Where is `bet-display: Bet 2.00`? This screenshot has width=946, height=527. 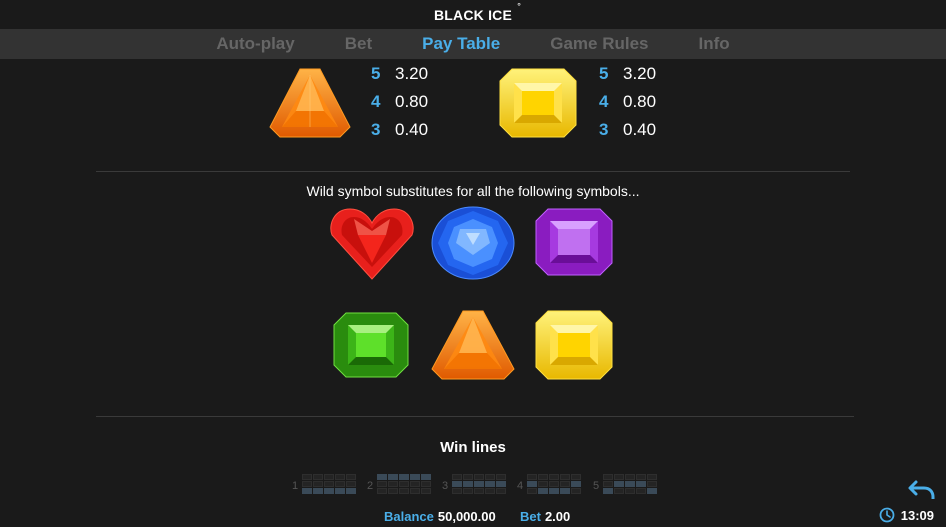 bet-display: Bet 2.00 is located at coordinates (545, 516).